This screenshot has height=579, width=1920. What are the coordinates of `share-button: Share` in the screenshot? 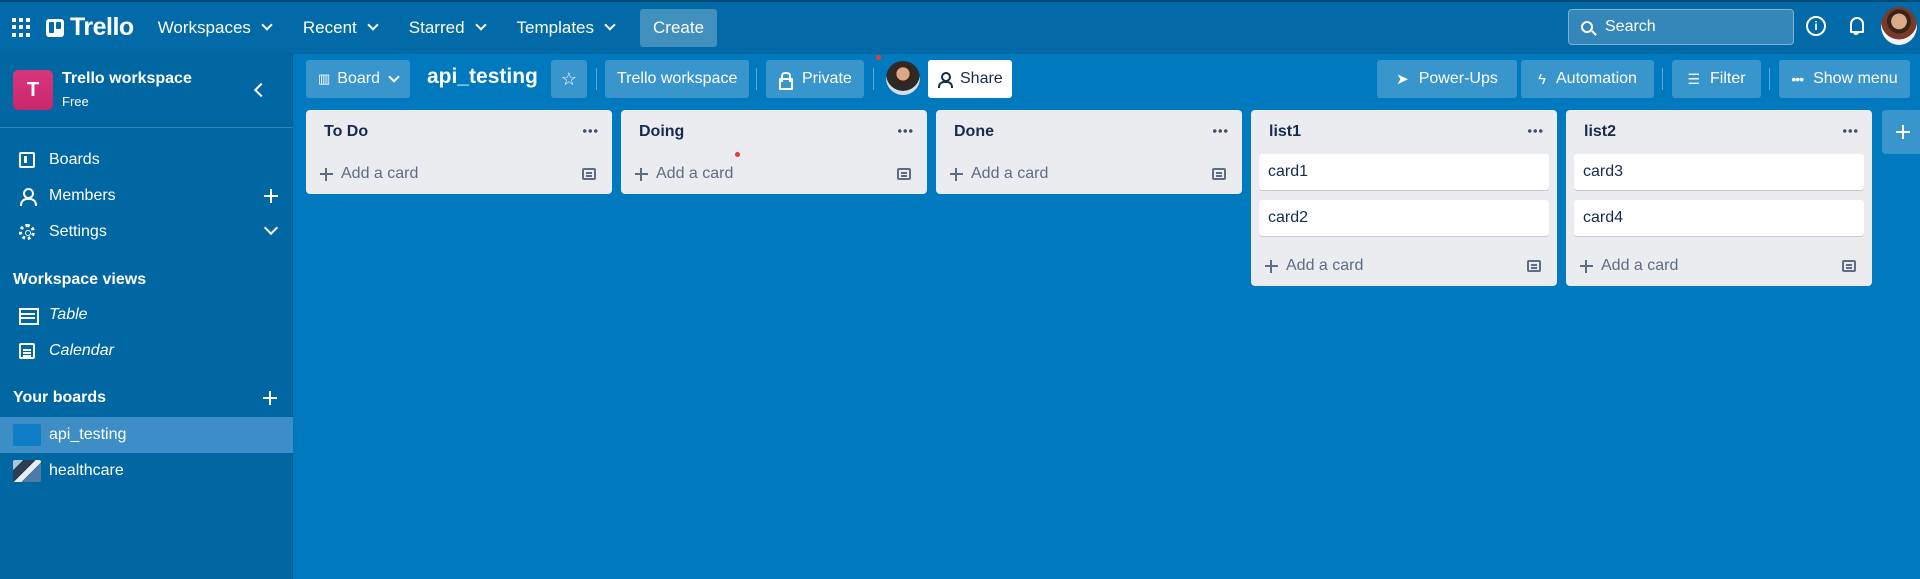 It's located at (970, 79).